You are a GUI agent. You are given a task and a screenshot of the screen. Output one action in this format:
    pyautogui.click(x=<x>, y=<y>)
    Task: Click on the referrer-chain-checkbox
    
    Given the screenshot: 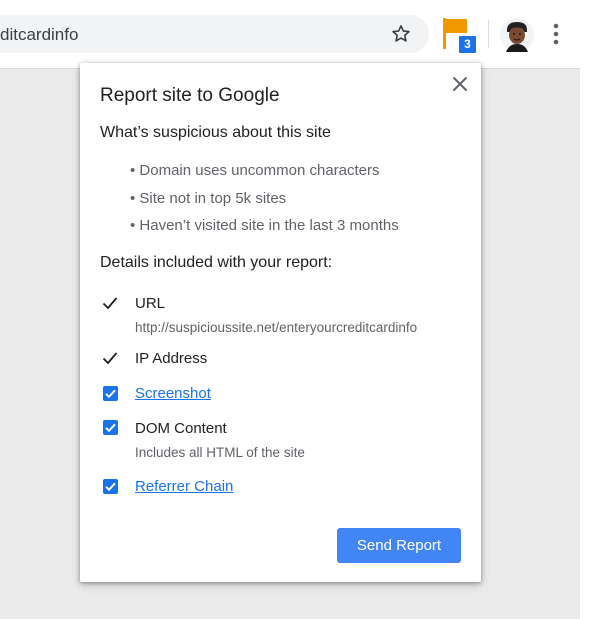 What is the action you would take?
    pyautogui.click(x=110, y=486)
    